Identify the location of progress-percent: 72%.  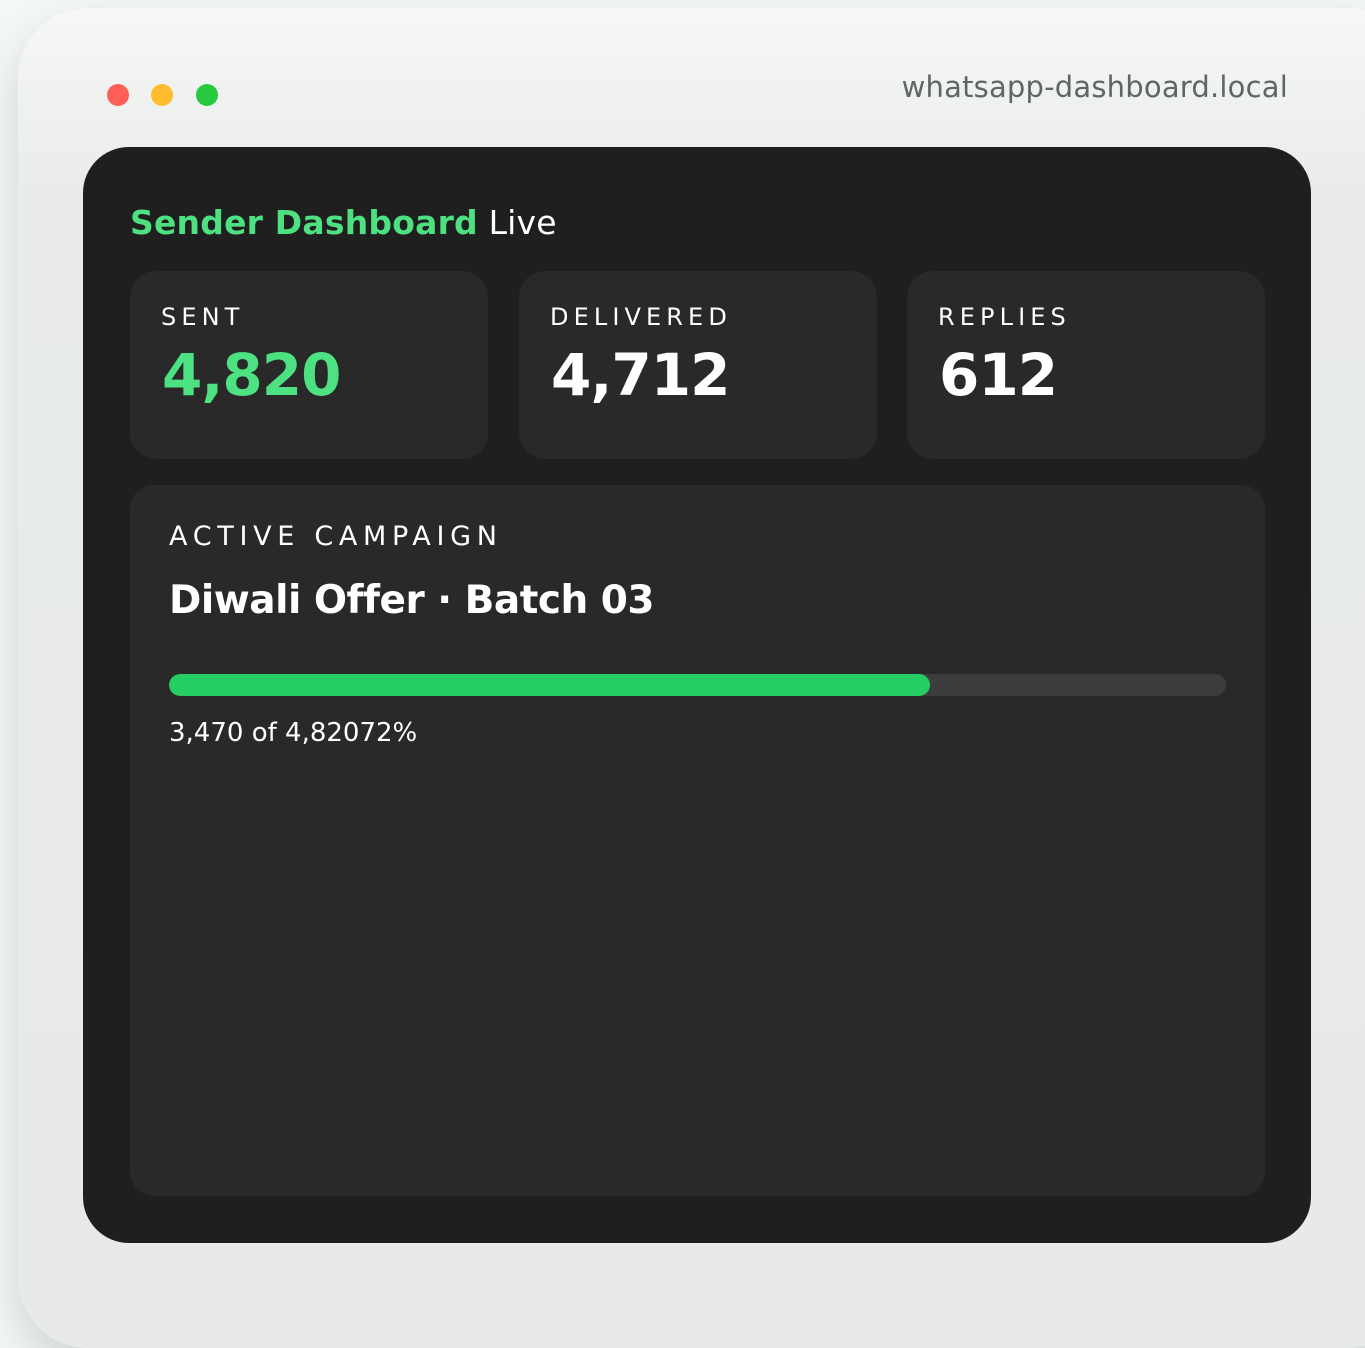
(388, 733).